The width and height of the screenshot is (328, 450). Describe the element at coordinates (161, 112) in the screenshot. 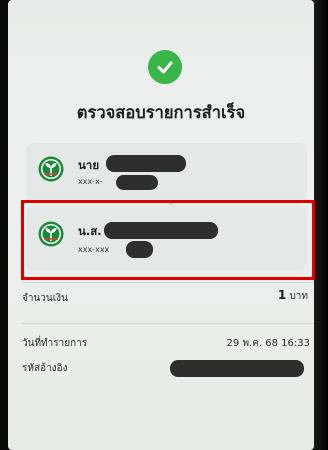

I see `page-title: ตรวจสอบรายการสำเร็จ` at that location.